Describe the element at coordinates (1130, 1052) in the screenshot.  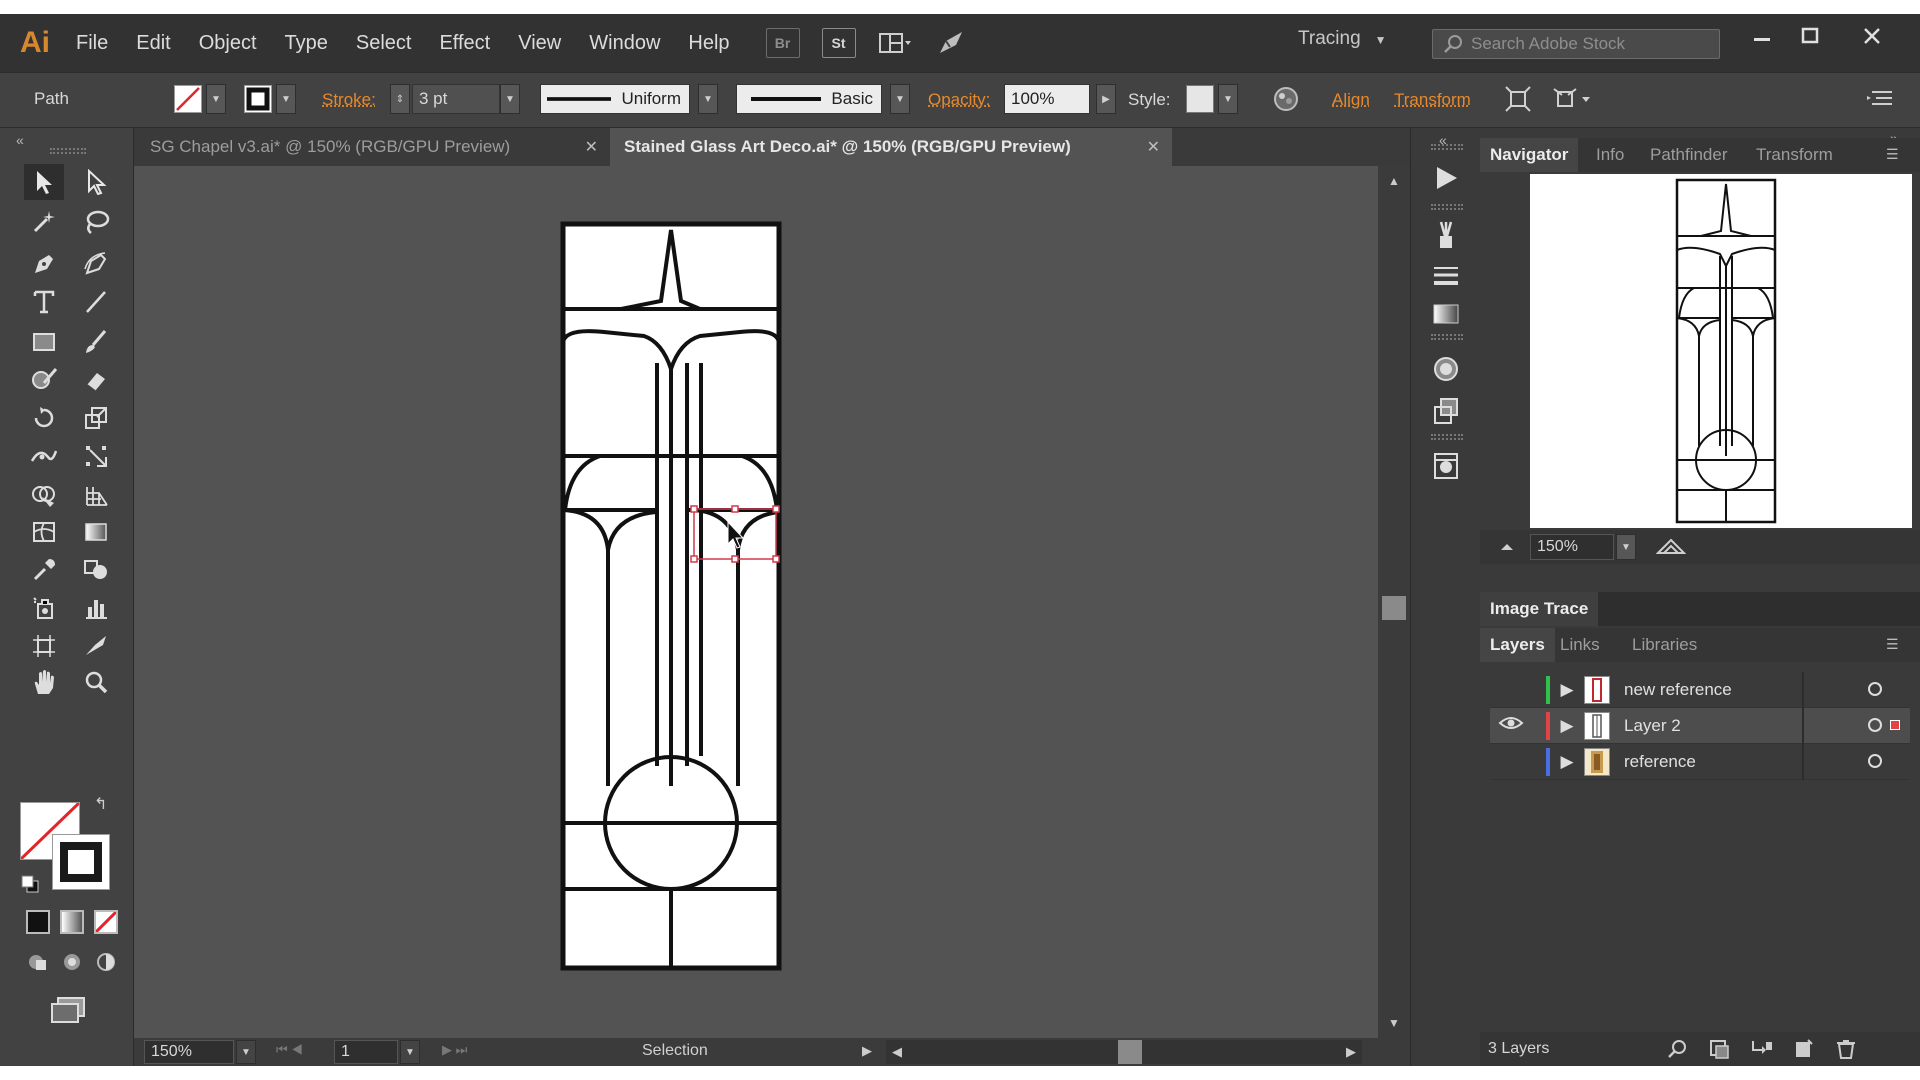
I see `h-scroll-thumb` at that location.